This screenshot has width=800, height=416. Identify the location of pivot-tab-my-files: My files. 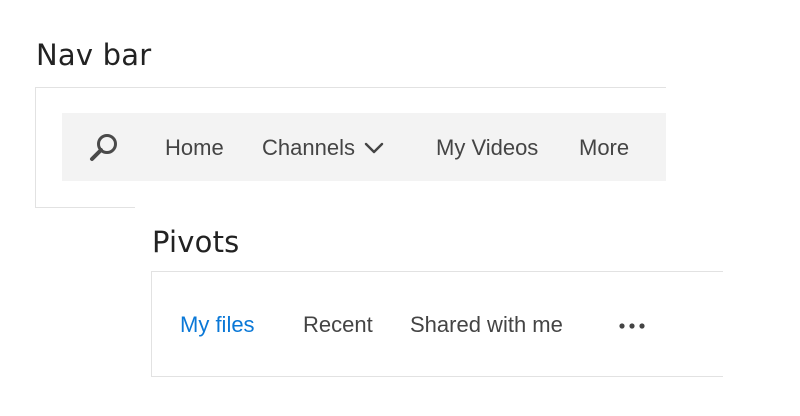
(217, 325).